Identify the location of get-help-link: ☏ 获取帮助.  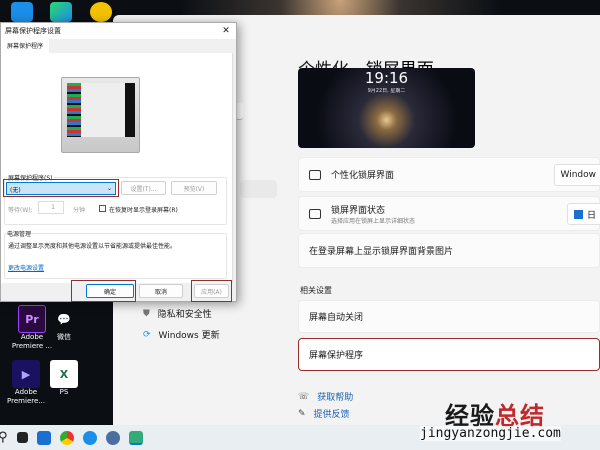
(325, 397).